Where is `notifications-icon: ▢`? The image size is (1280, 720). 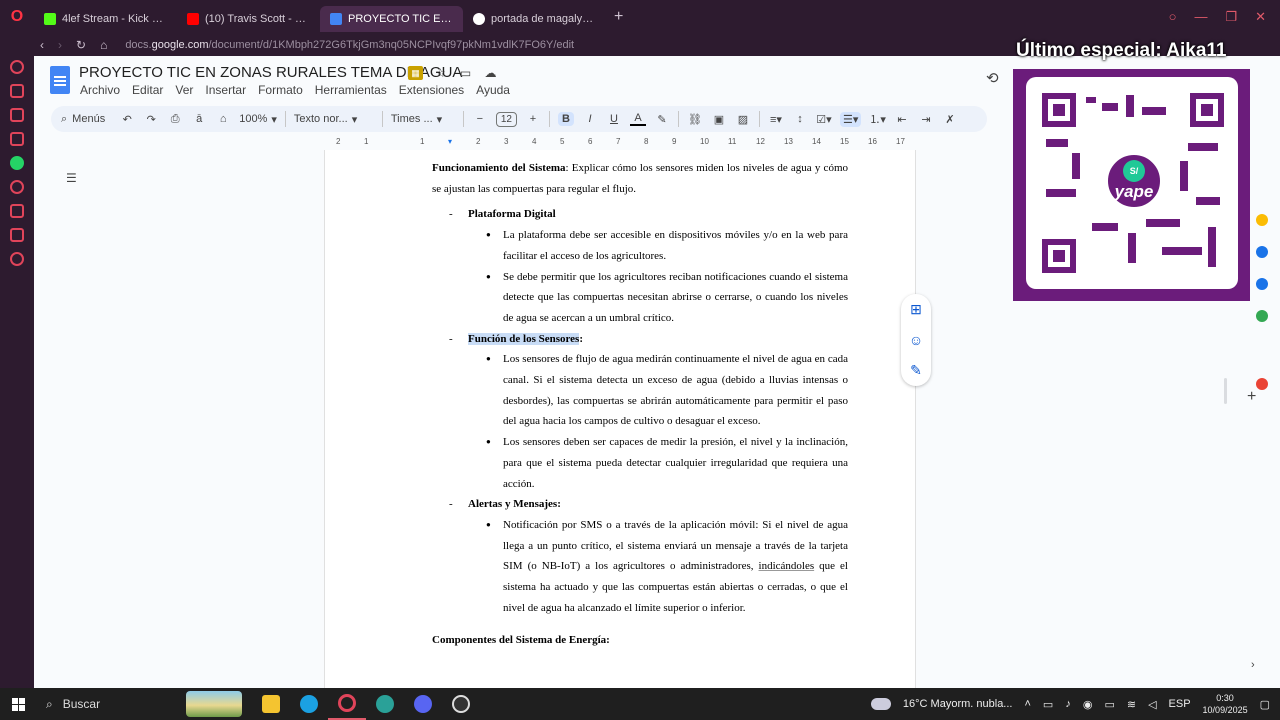 notifications-icon: ▢ is located at coordinates (1265, 704).